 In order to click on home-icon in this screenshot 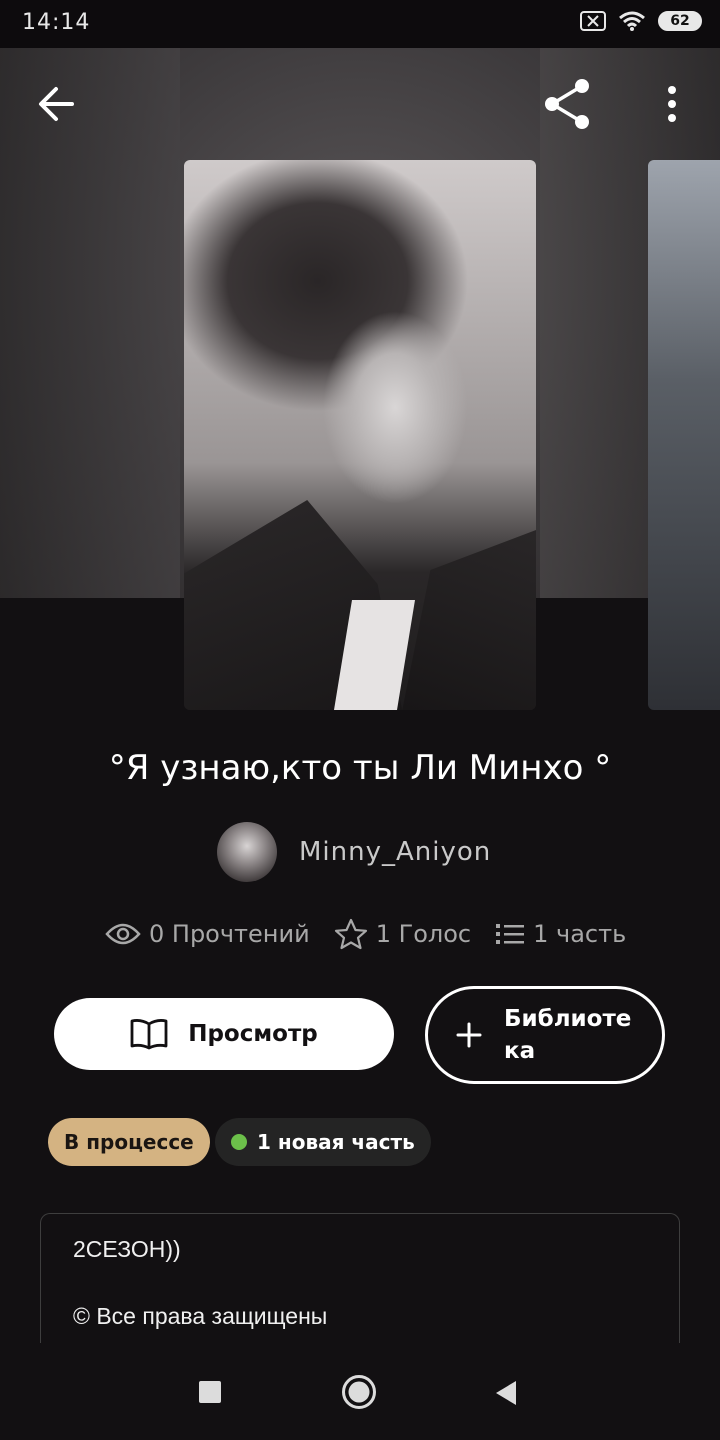, I will do `click(359, 1392)`.